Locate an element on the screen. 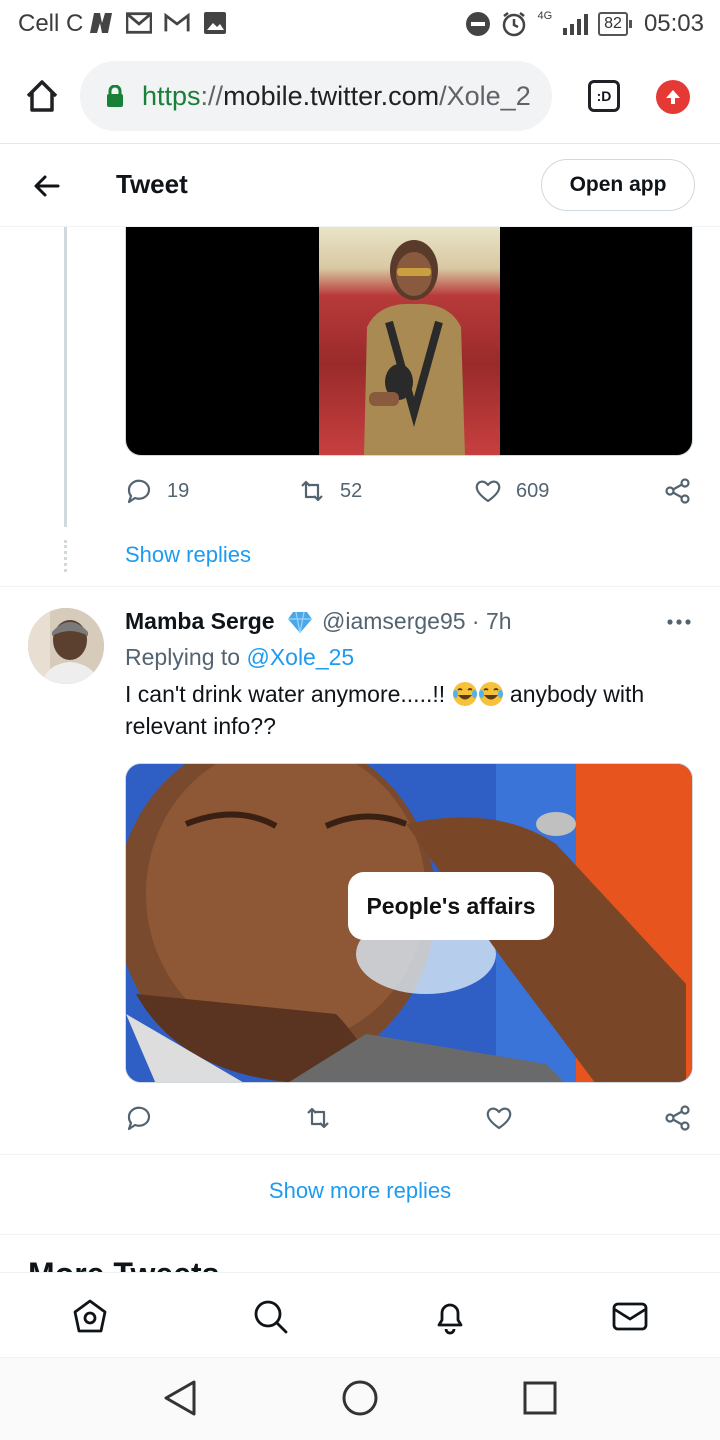 The image size is (720, 1440). clock: 05:03 is located at coordinates (673, 23).